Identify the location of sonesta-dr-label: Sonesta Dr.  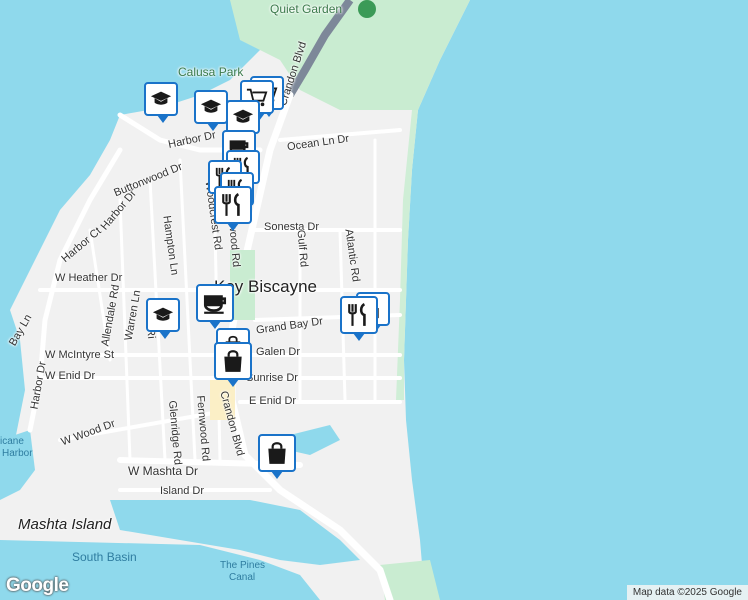
(292, 227).